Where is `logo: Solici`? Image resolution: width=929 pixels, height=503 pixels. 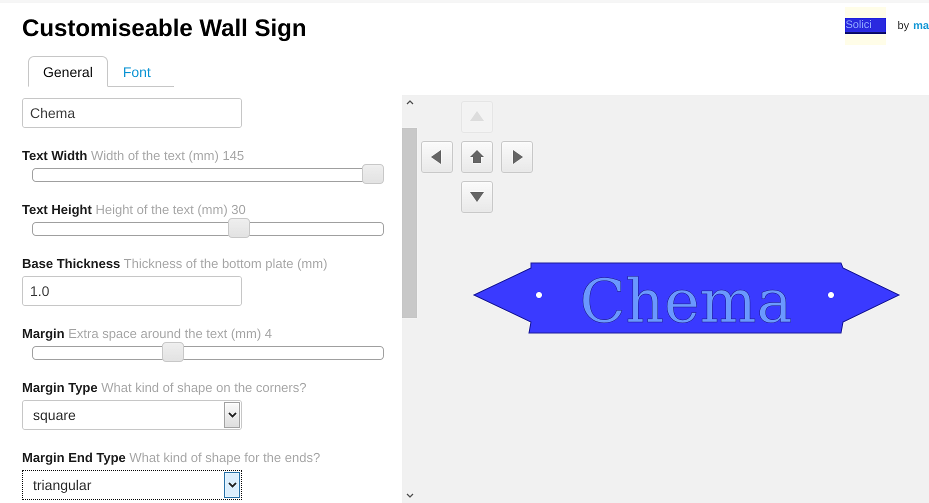 logo: Solici is located at coordinates (865, 26).